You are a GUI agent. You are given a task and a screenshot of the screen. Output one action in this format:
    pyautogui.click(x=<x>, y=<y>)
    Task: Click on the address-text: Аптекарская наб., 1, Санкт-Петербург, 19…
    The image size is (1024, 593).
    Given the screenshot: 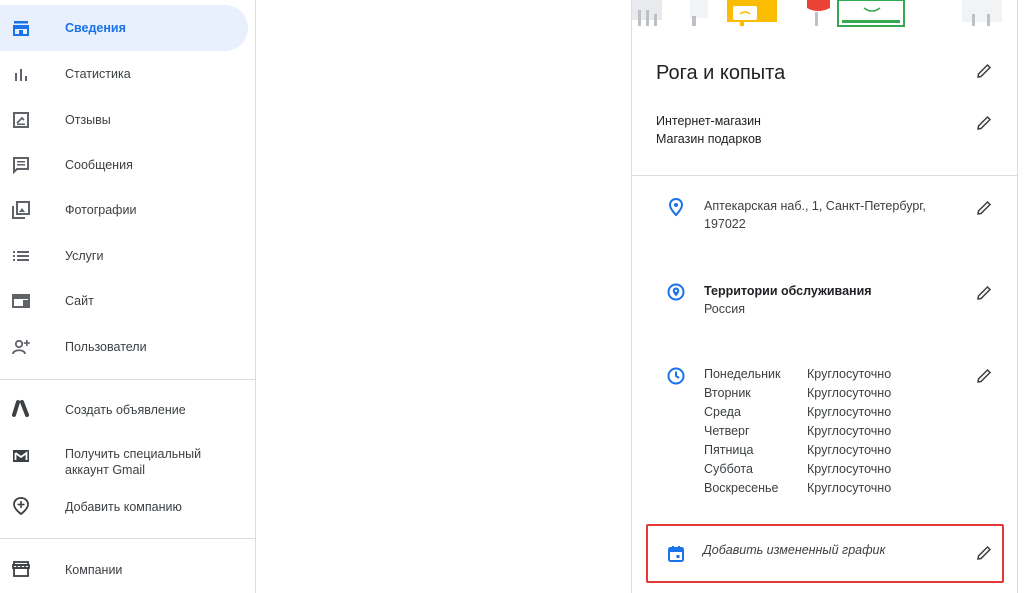 What is the action you would take?
    pyautogui.click(x=815, y=215)
    